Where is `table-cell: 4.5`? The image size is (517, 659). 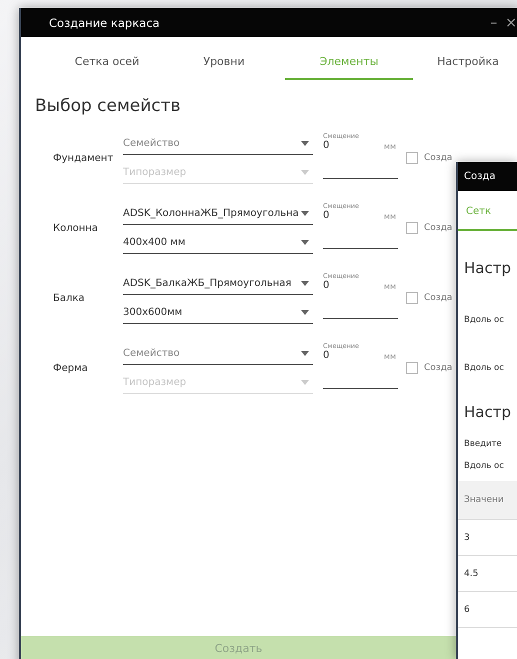 table-cell: 4.5 is located at coordinates (471, 573).